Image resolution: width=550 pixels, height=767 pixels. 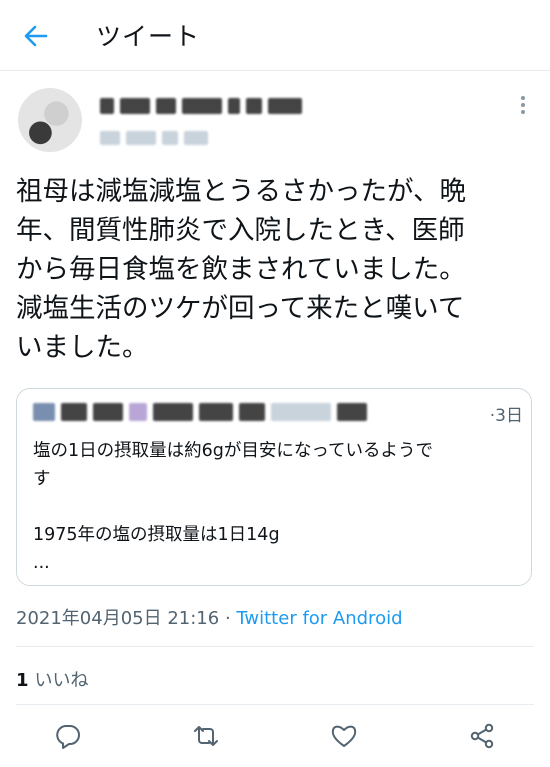 I want to click on quoted-author-redacted, so click(x=248, y=412).